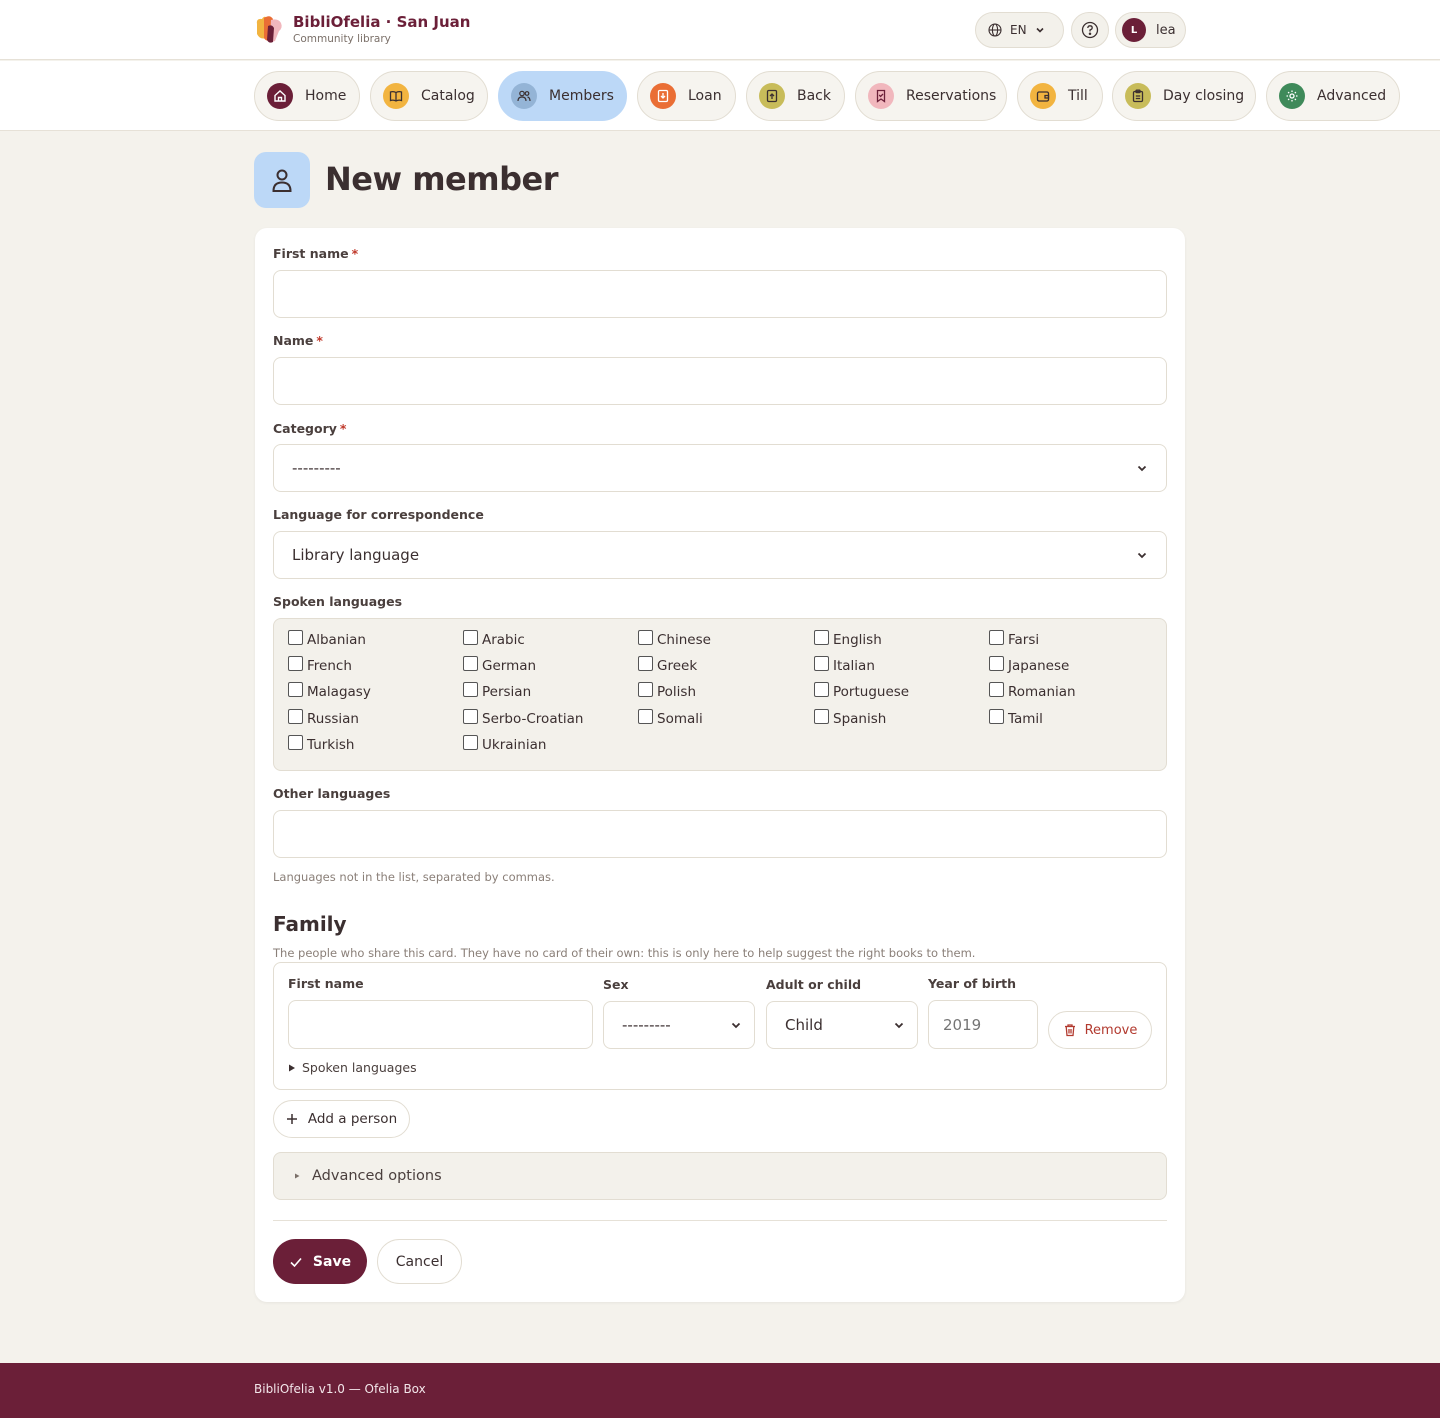 This screenshot has width=1440, height=1418. I want to click on family-sex-label: Sex, so click(616, 984).